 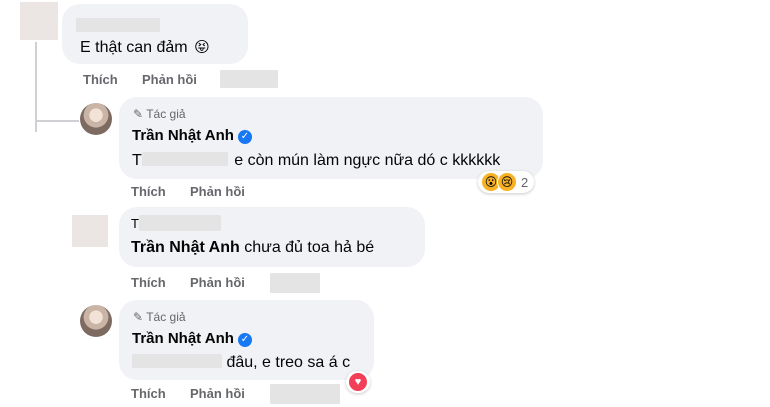 I want to click on comment-bubble: E thật can đảm 😝, so click(x=155, y=34).